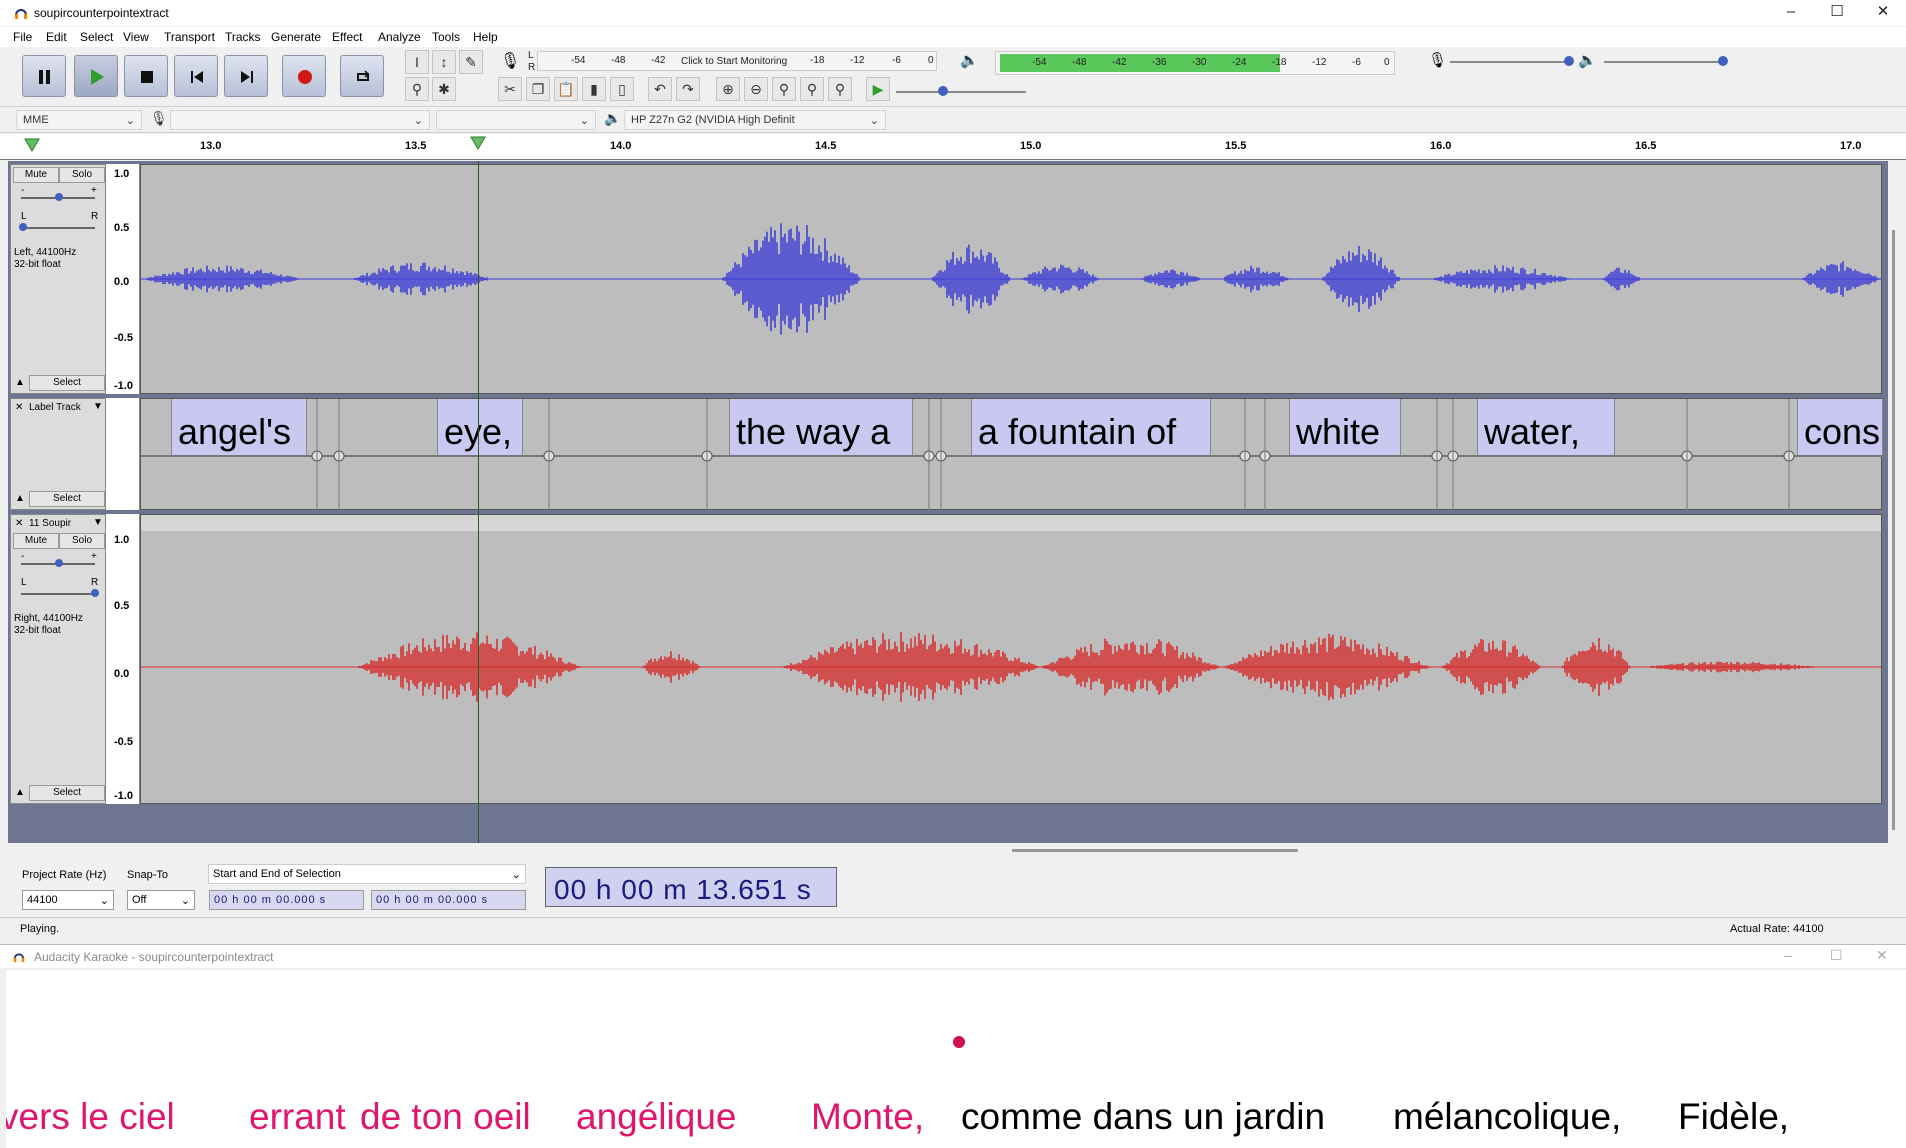 This screenshot has width=1906, height=1148. I want to click on cut-icon: ✂, so click(510, 89).